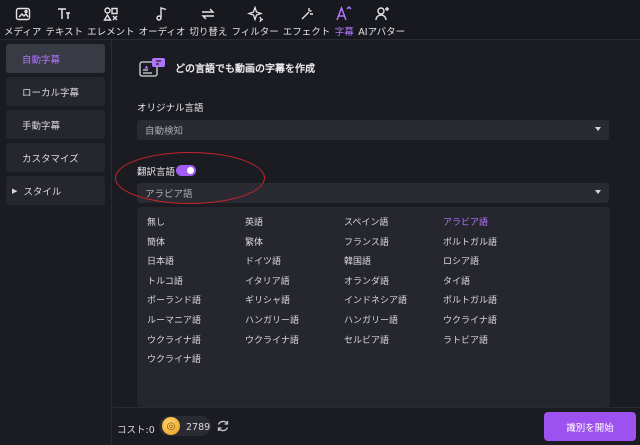  I want to click on original-language-value: 自動検知, so click(164, 131).